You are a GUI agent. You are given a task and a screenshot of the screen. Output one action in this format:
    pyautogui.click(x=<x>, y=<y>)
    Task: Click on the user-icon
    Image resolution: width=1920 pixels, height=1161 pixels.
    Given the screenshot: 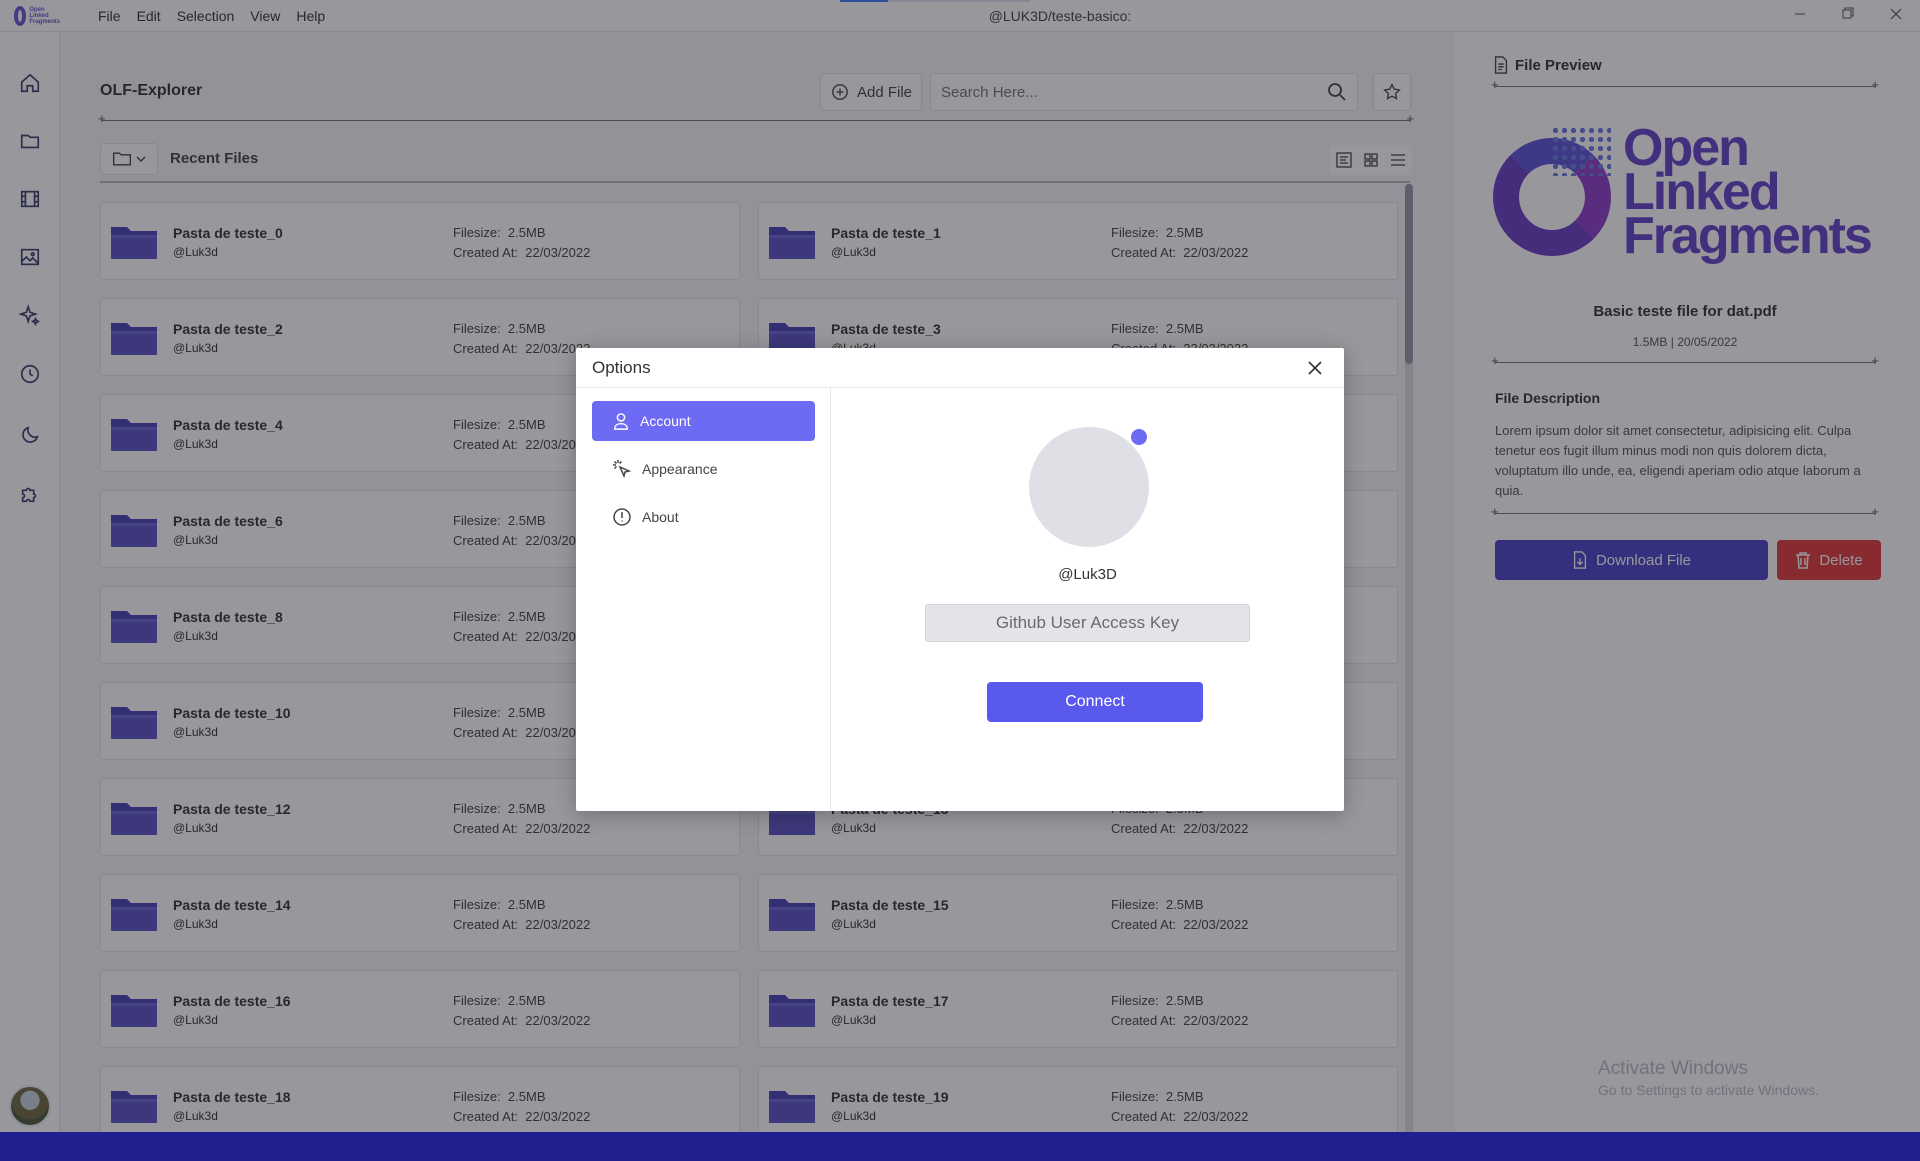 What is the action you would take?
    pyautogui.click(x=621, y=421)
    